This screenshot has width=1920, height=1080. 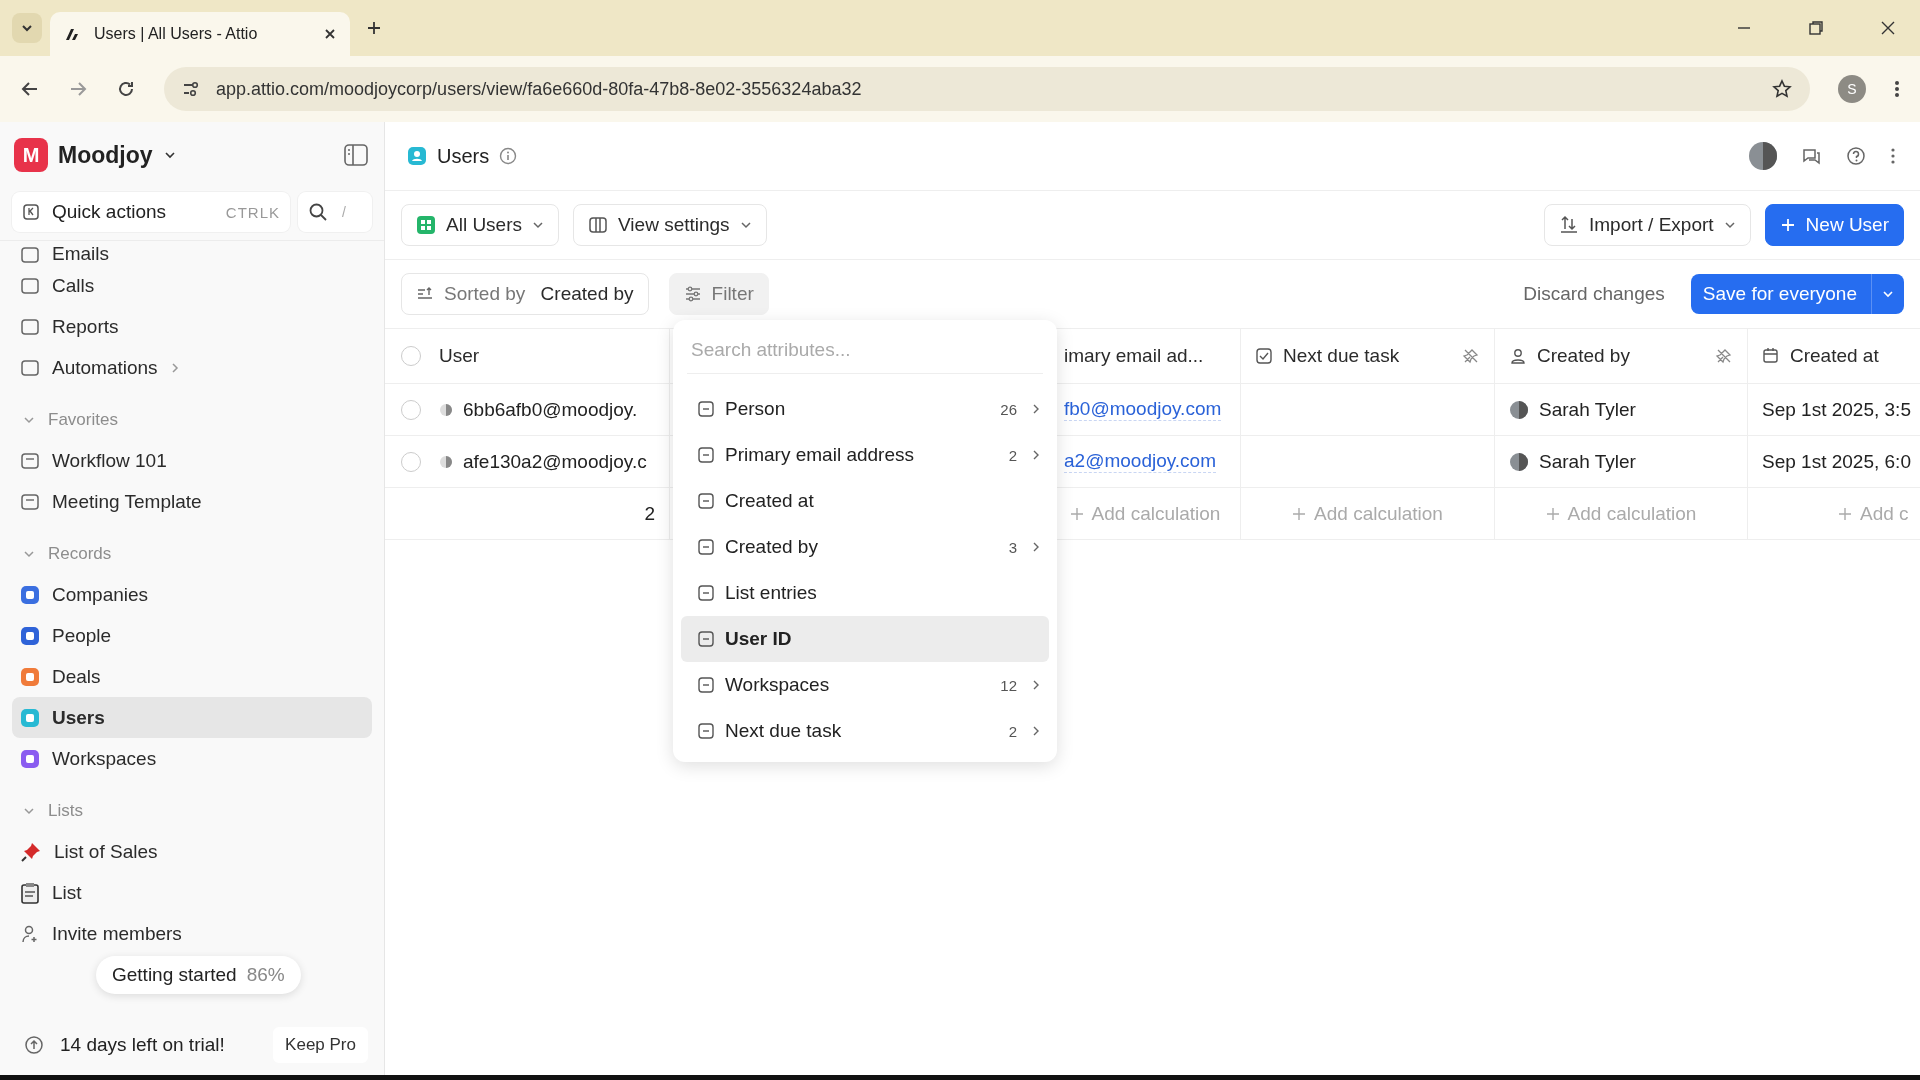 What do you see at coordinates (191, 89) in the screenshot?
I see `site-settings-icon` at bounding box center [191, 89].